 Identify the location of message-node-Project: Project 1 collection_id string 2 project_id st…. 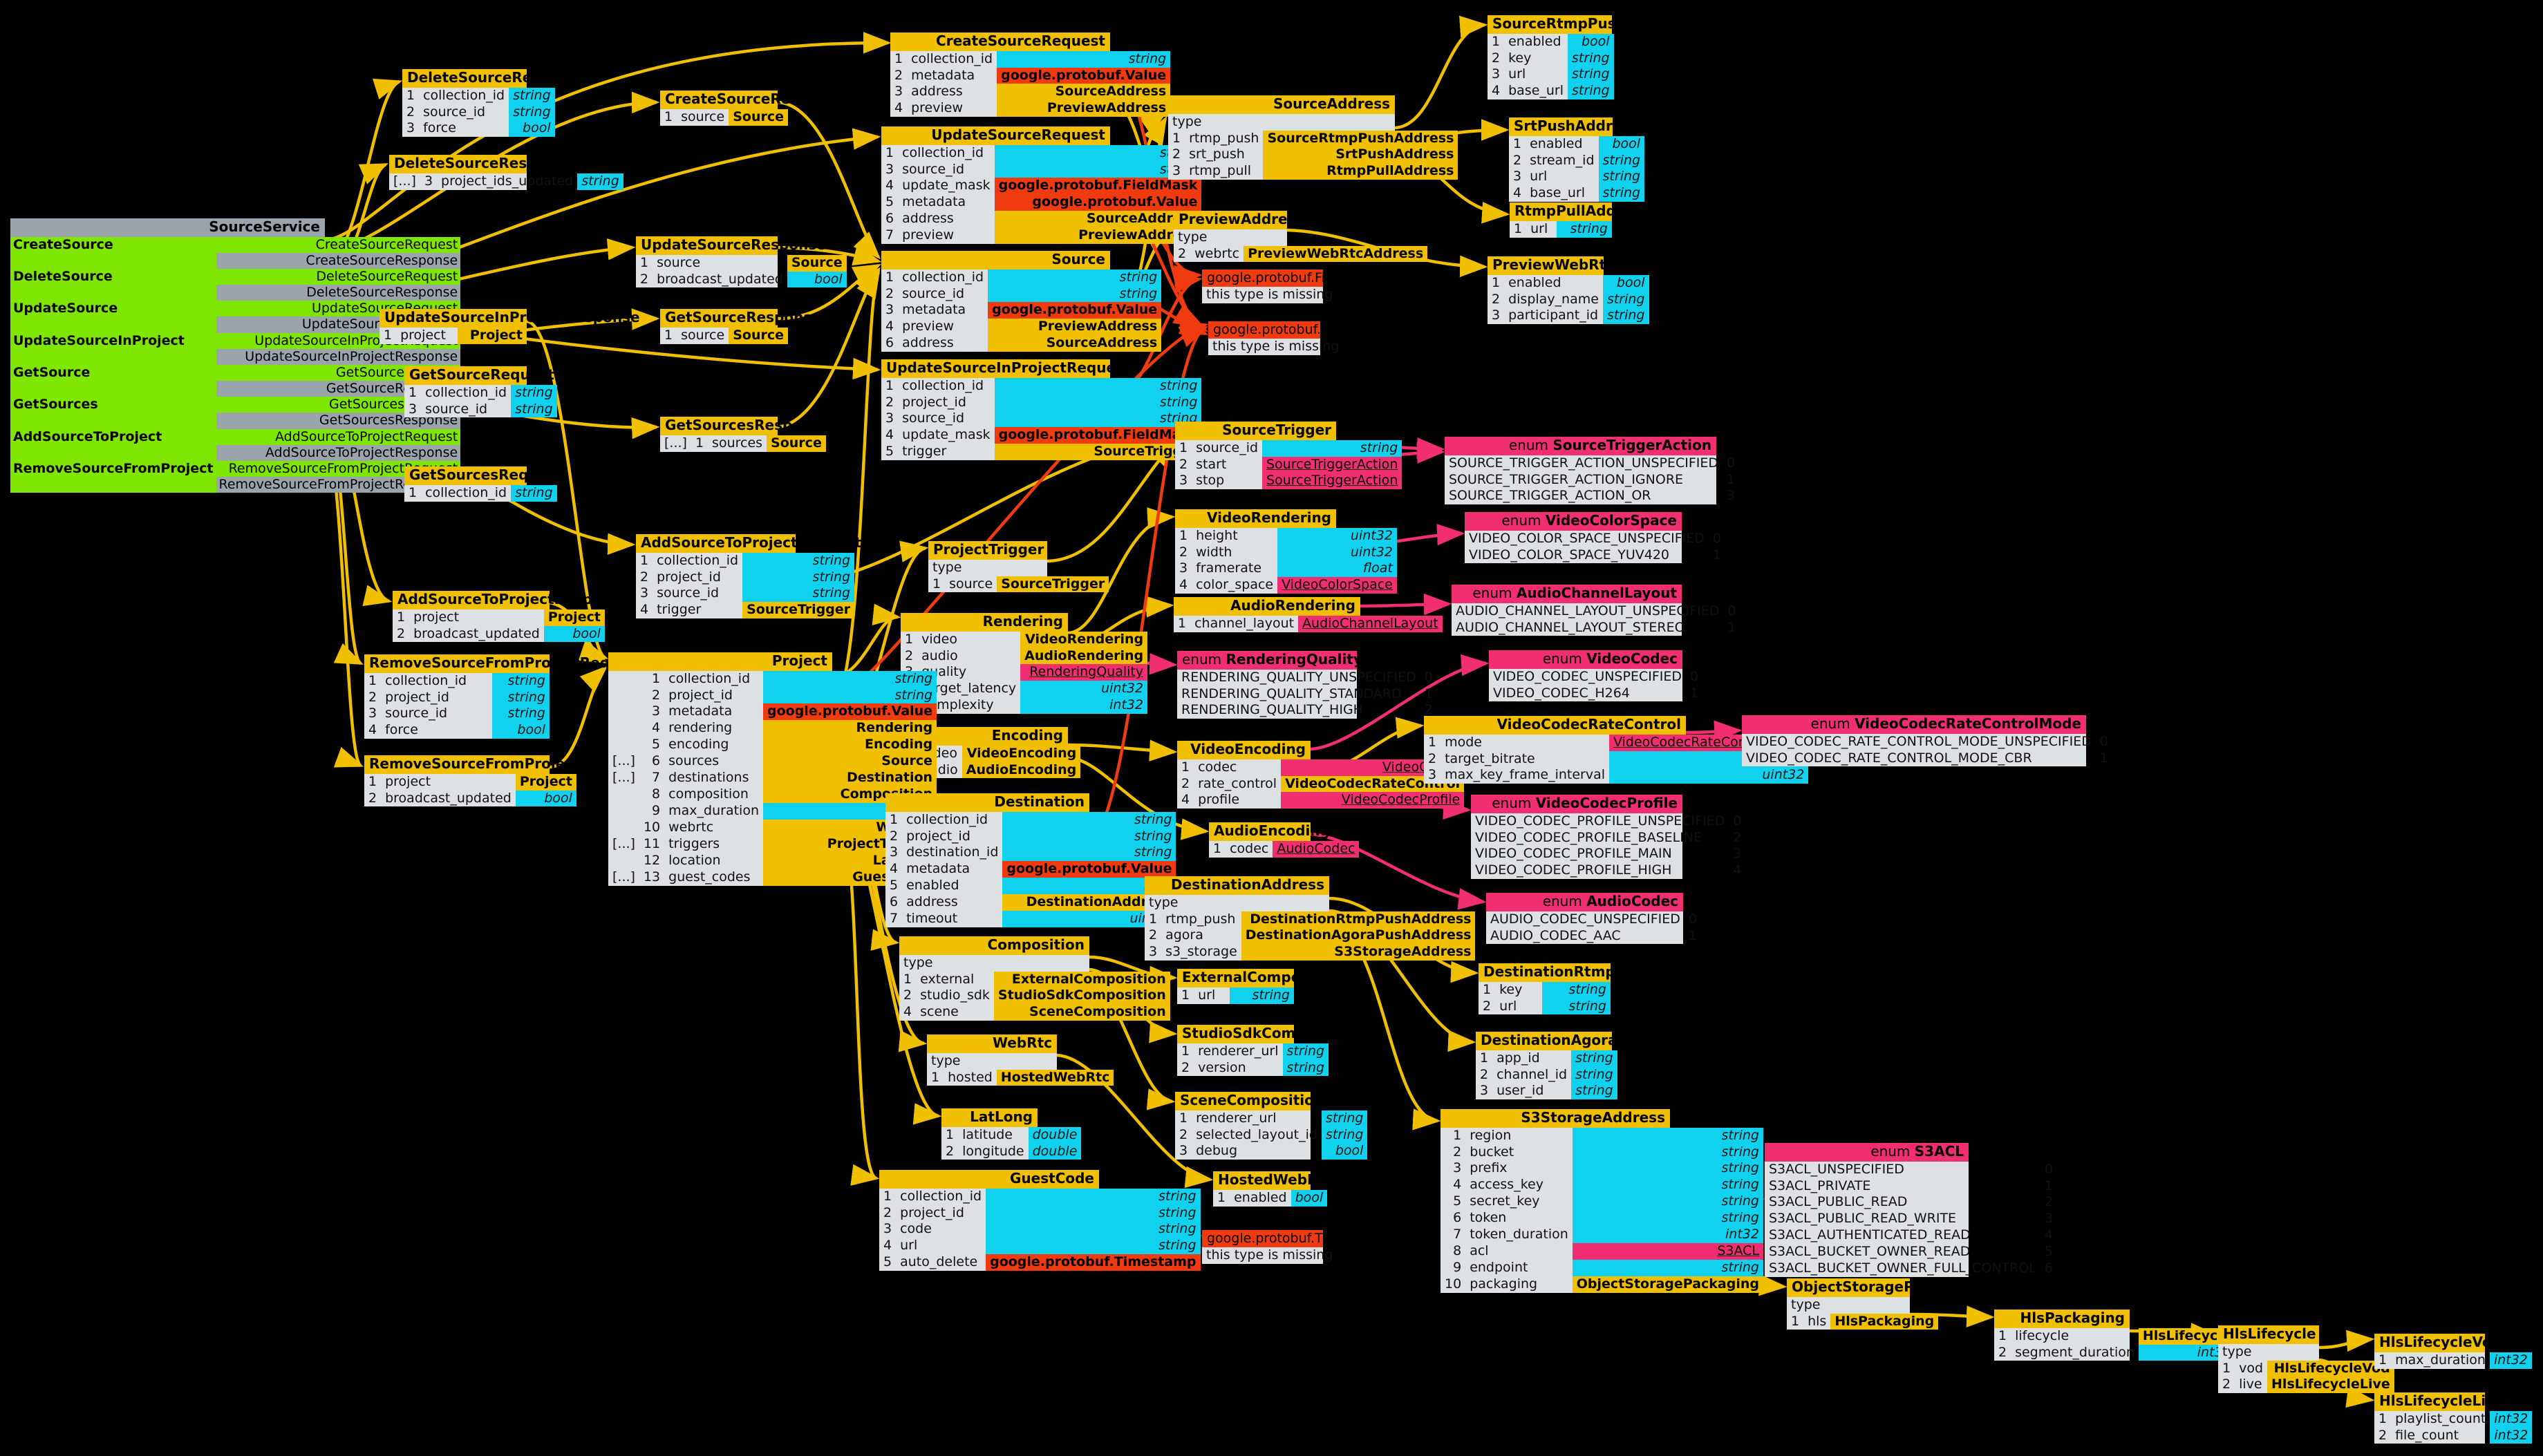
(772, 769).